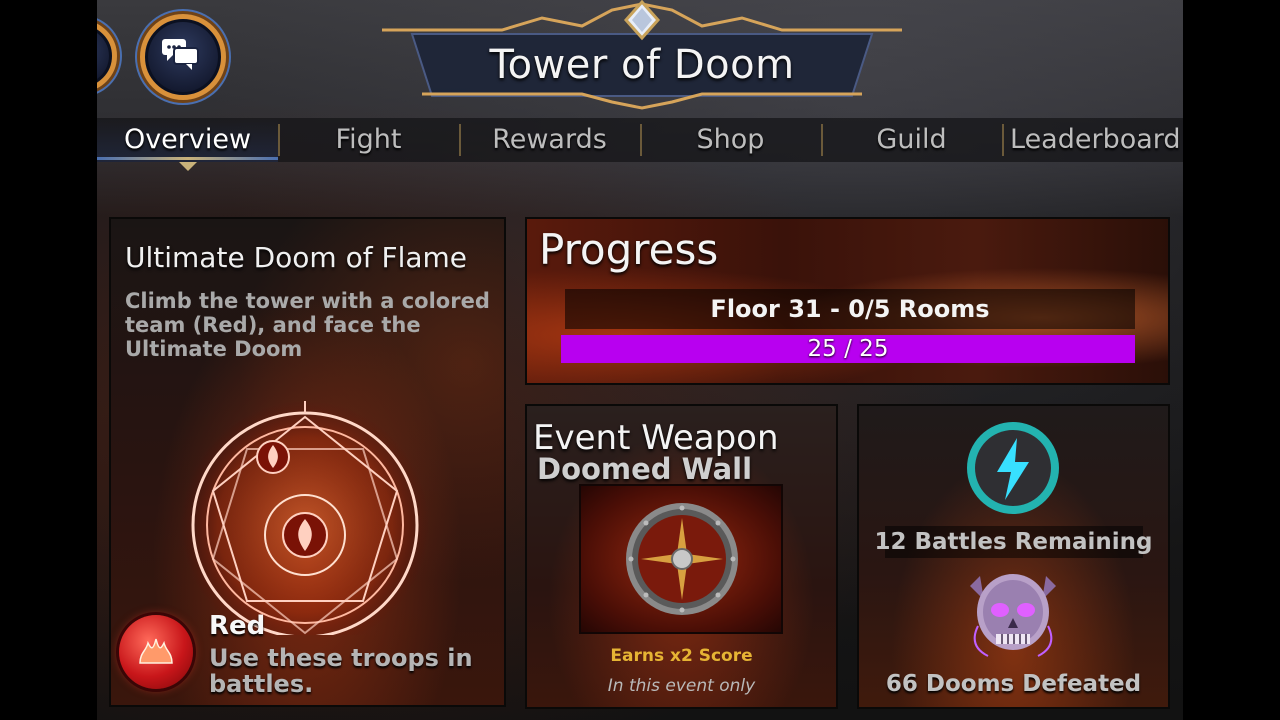 Image resolution: width=1280 pixels, height=720 pixels. I want to click on tab-overview: Overview, so click(187, 144).